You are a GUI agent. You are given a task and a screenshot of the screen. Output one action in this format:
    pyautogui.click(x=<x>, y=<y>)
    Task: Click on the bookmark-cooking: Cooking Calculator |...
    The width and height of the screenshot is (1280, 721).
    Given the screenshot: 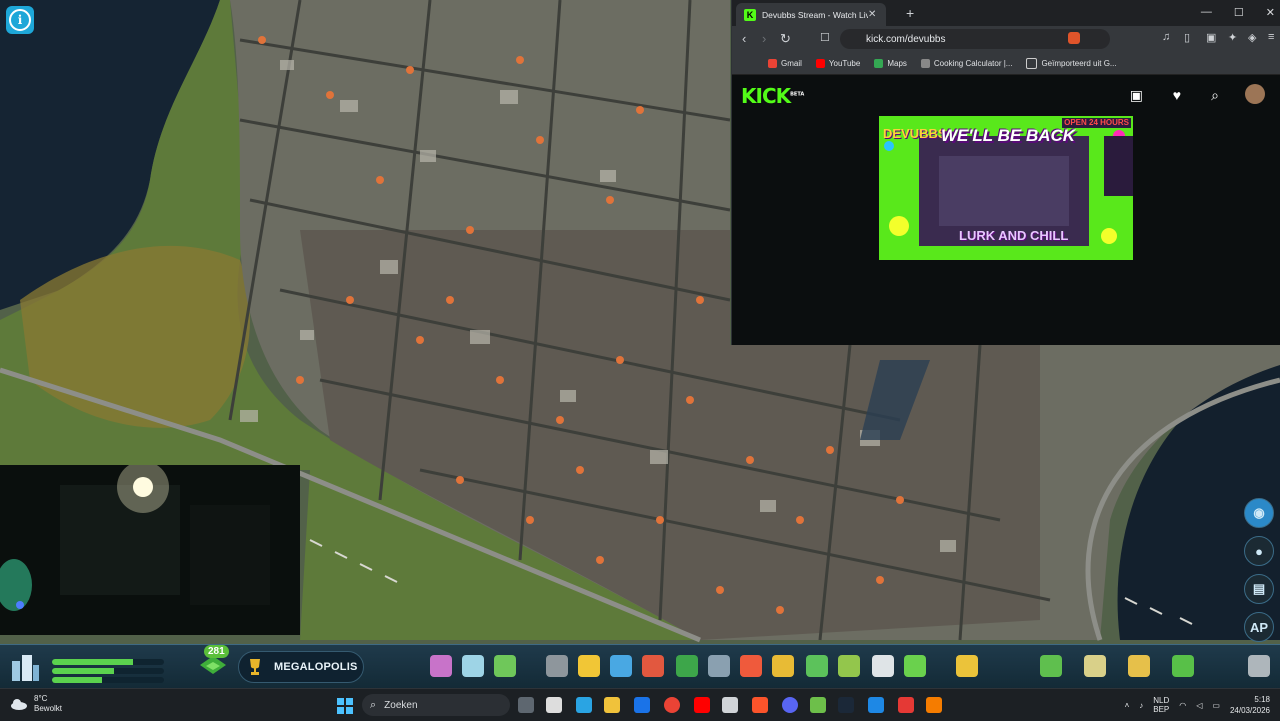 What is the action you would take?
    pyautogui.click(x=966, y=63)
    